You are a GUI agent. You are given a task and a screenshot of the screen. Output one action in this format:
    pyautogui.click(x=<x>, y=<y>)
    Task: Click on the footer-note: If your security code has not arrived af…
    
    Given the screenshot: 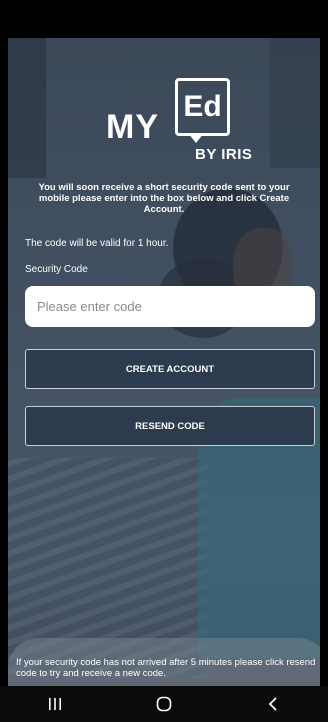 What is the action you would take?
    pyautogui.click(x=166, y=668)
    